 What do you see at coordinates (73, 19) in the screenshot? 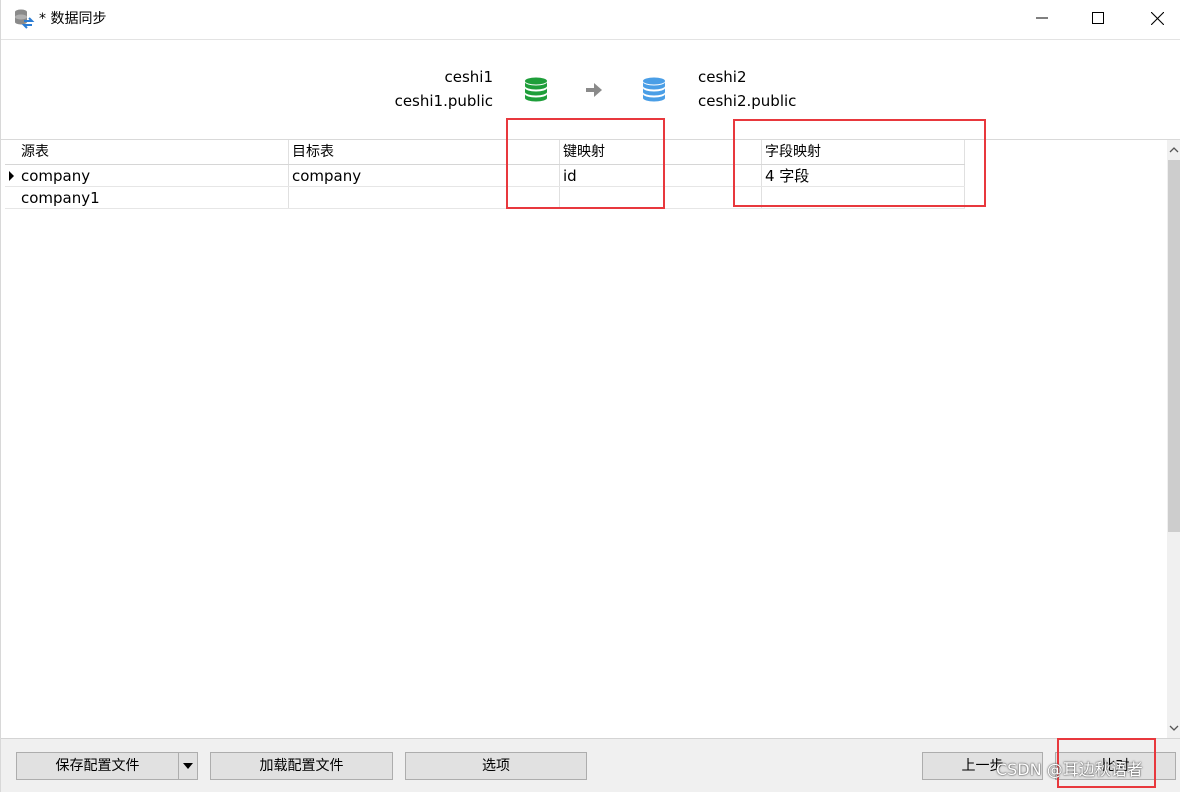
I see `window-title: * 数据同步` at bounding box center [73, 19].